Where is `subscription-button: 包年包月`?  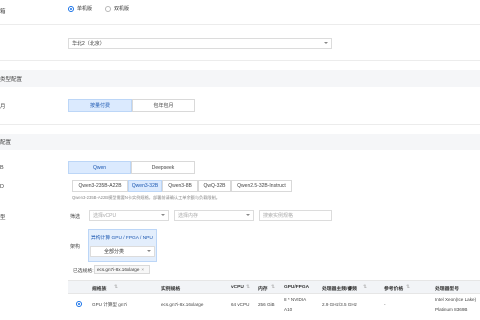 subscription-button: 包年包月 is located at coordinates (163, 105).